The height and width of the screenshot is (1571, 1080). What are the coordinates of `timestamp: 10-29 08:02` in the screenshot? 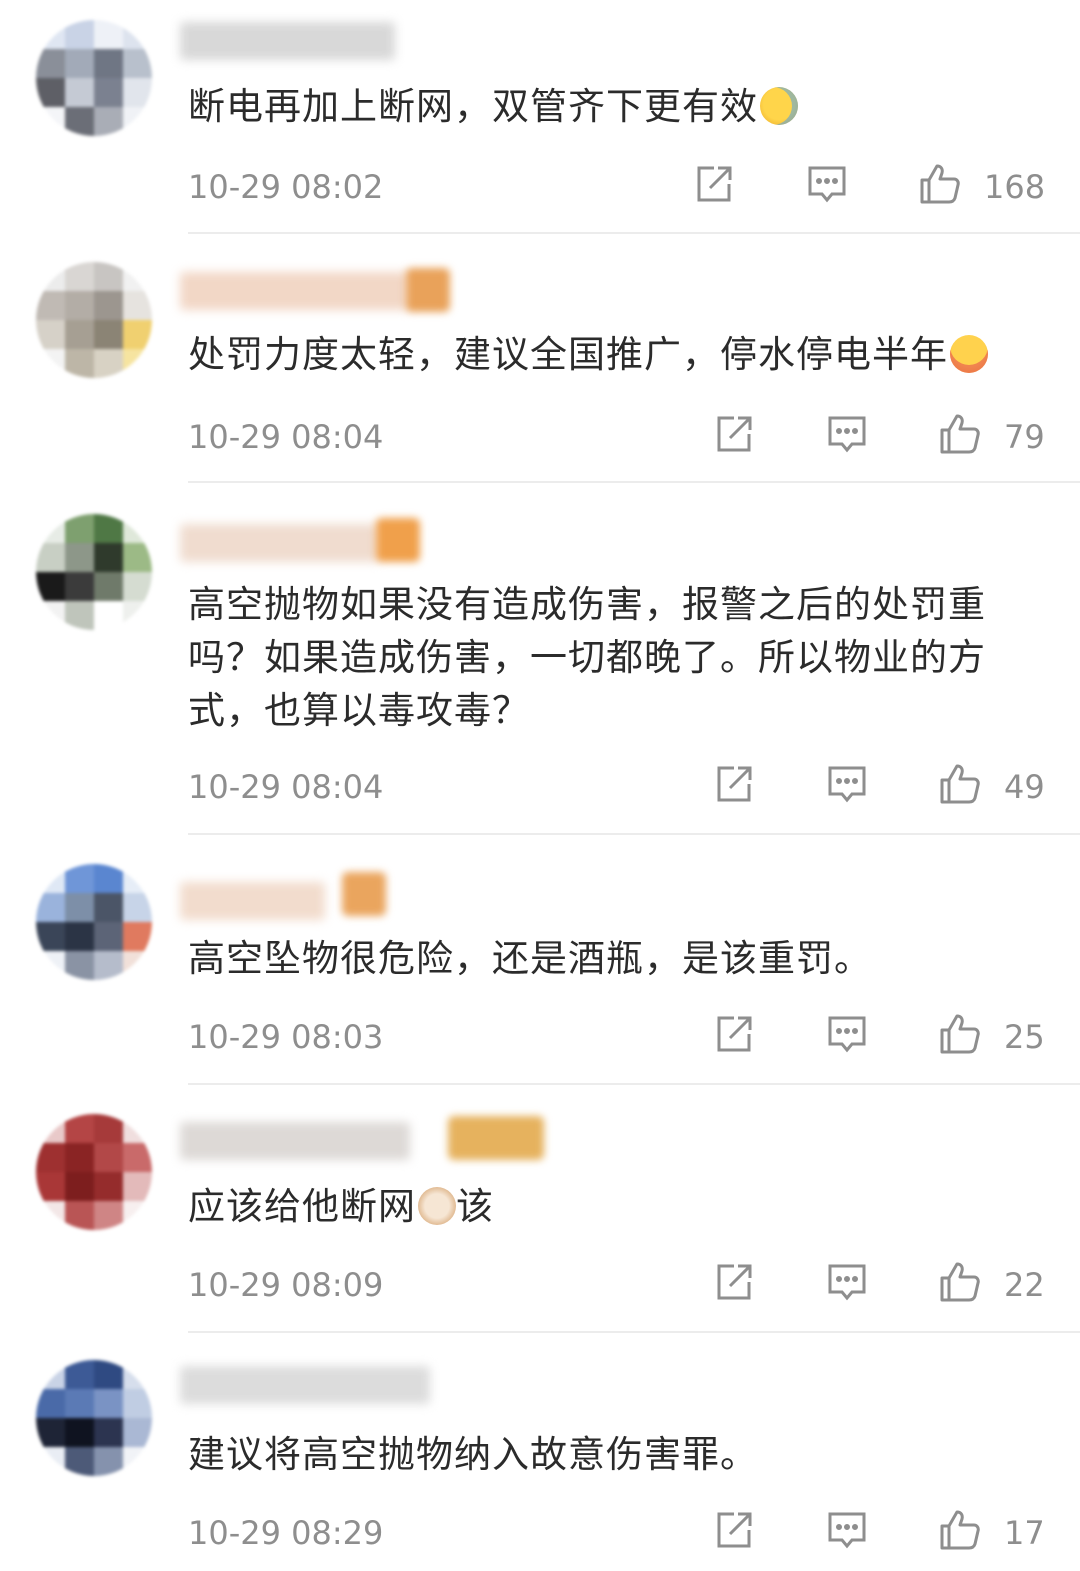 It's located at (286, 187).